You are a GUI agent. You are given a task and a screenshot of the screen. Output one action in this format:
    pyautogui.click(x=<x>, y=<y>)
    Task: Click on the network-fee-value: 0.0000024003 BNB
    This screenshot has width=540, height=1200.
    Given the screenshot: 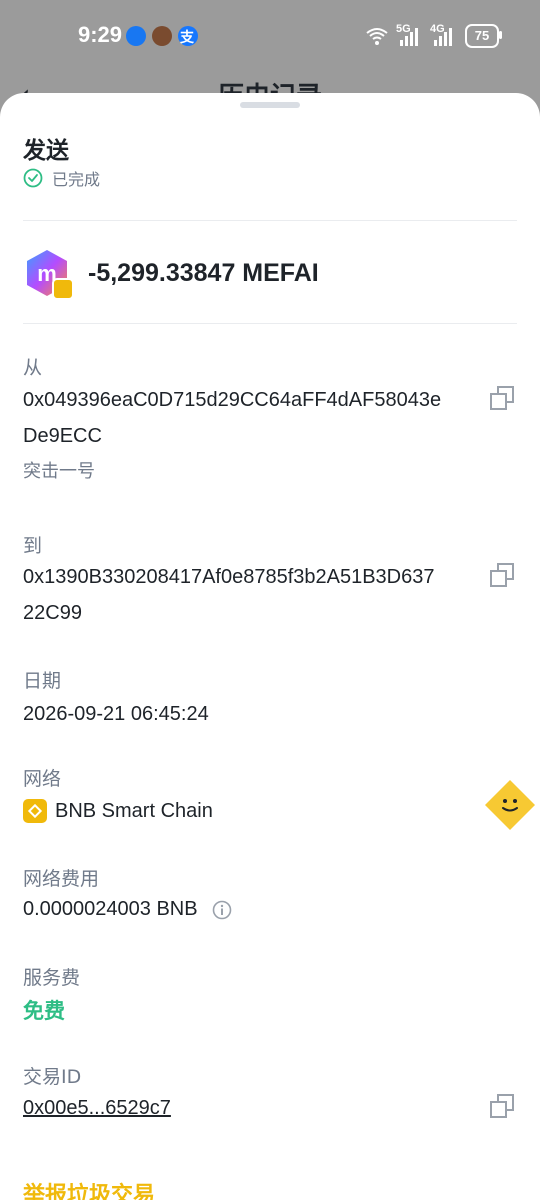 What is the action you would take?
    pyautogui.click(x=110, y=909)
    